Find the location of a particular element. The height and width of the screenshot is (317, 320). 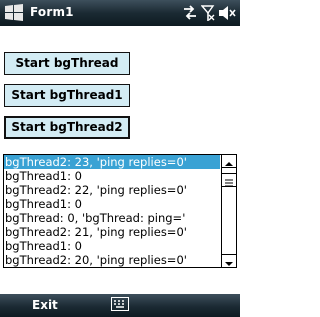

no-signal-icon is located at coordinates (208, 13).